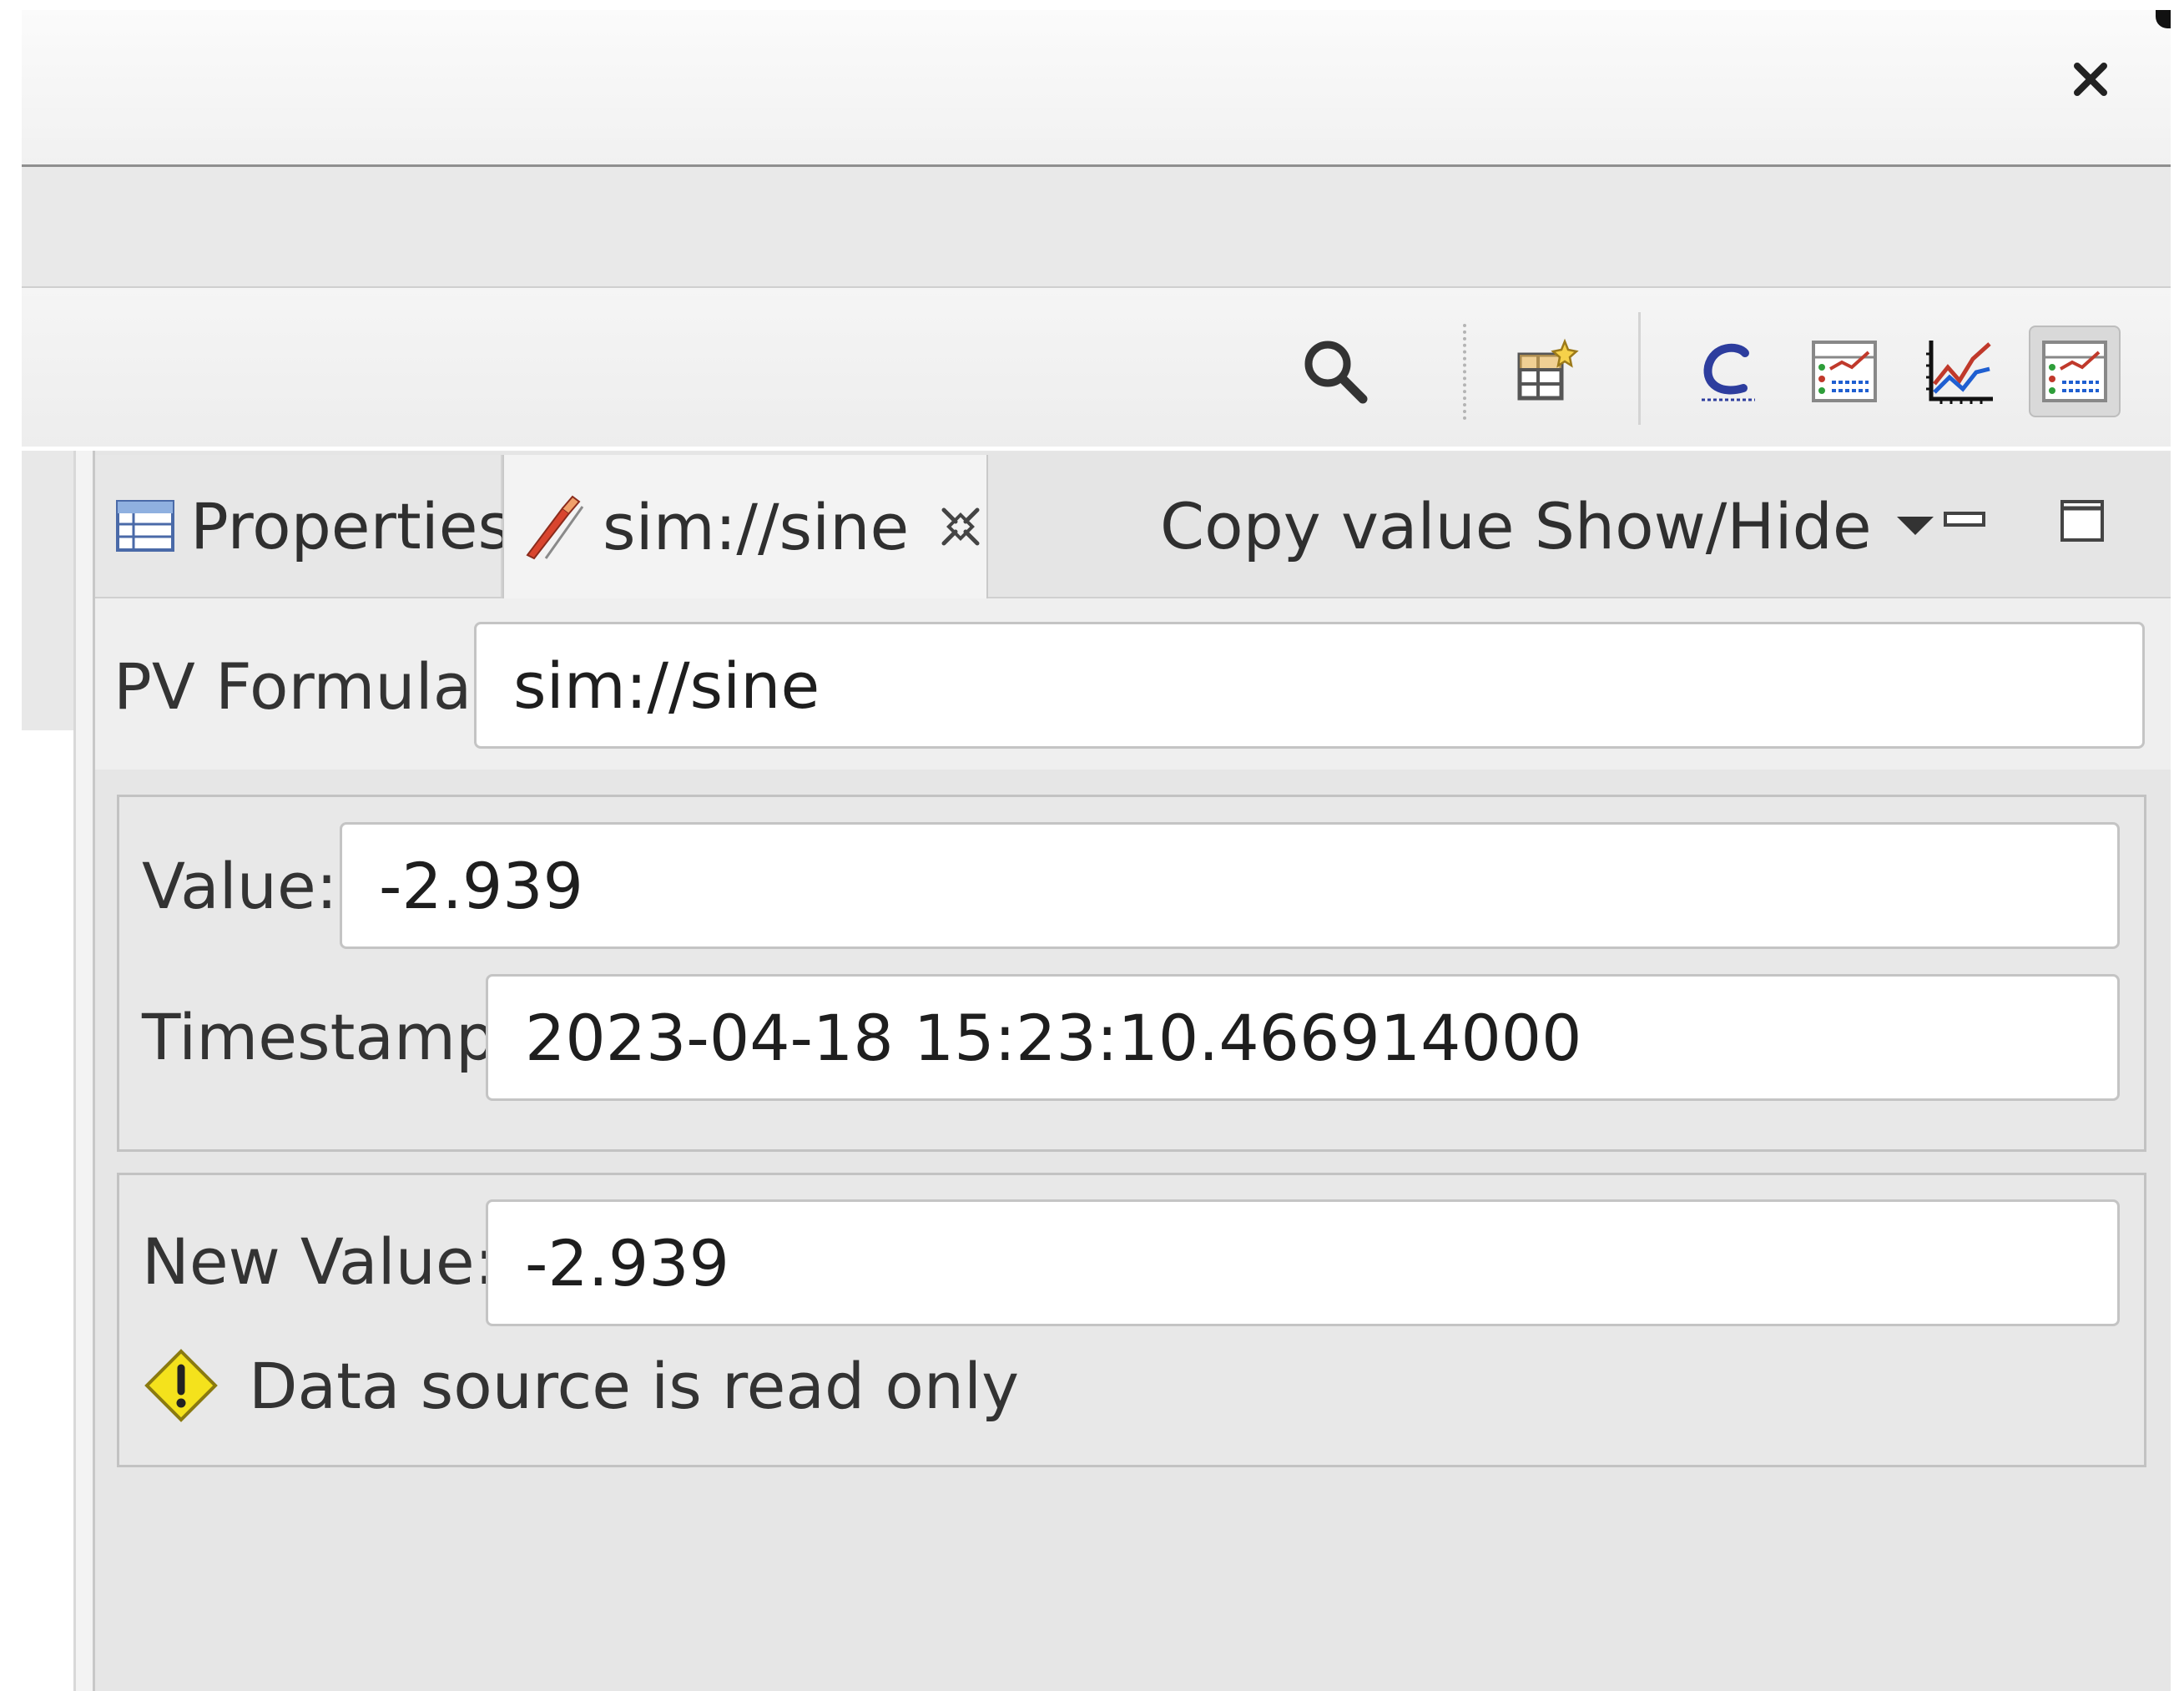  I want to click on value-label: Value:, so click(240, 886).